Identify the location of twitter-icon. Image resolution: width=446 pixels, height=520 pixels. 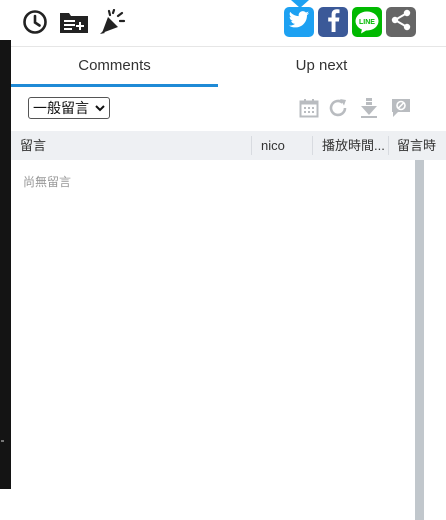
(299, 22).